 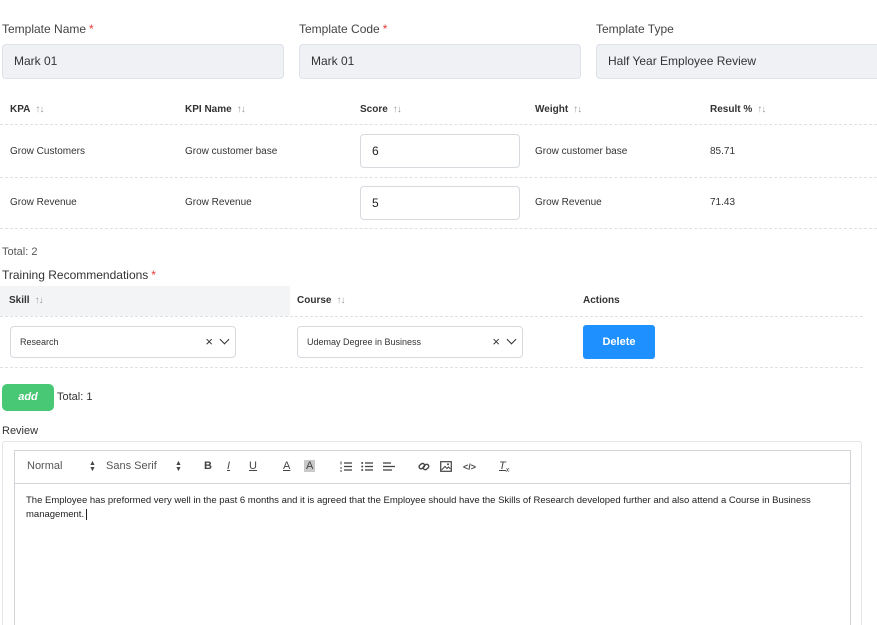 I want to click on column-header-course: Course ↑↓, so click(x=321, y=300).